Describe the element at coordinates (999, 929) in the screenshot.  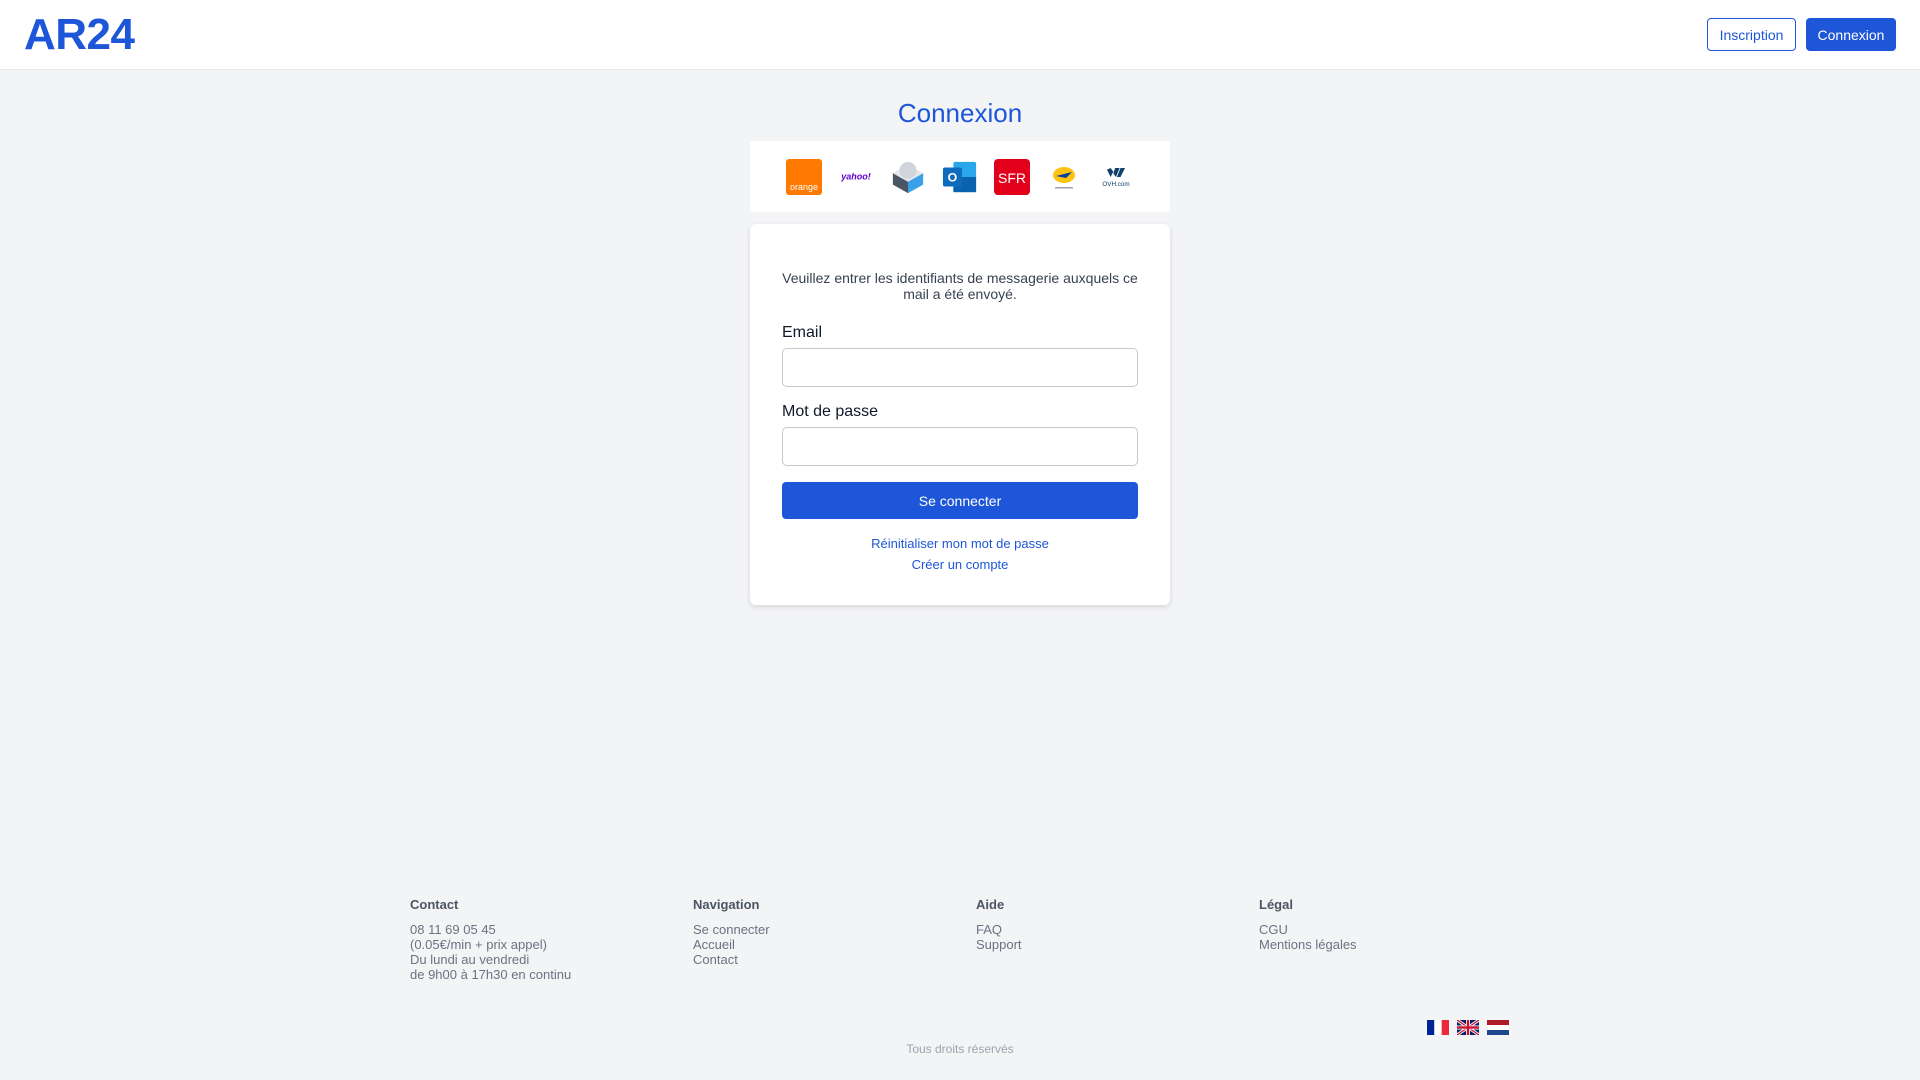
I see `footer-link-faq: FAQ` at that location.